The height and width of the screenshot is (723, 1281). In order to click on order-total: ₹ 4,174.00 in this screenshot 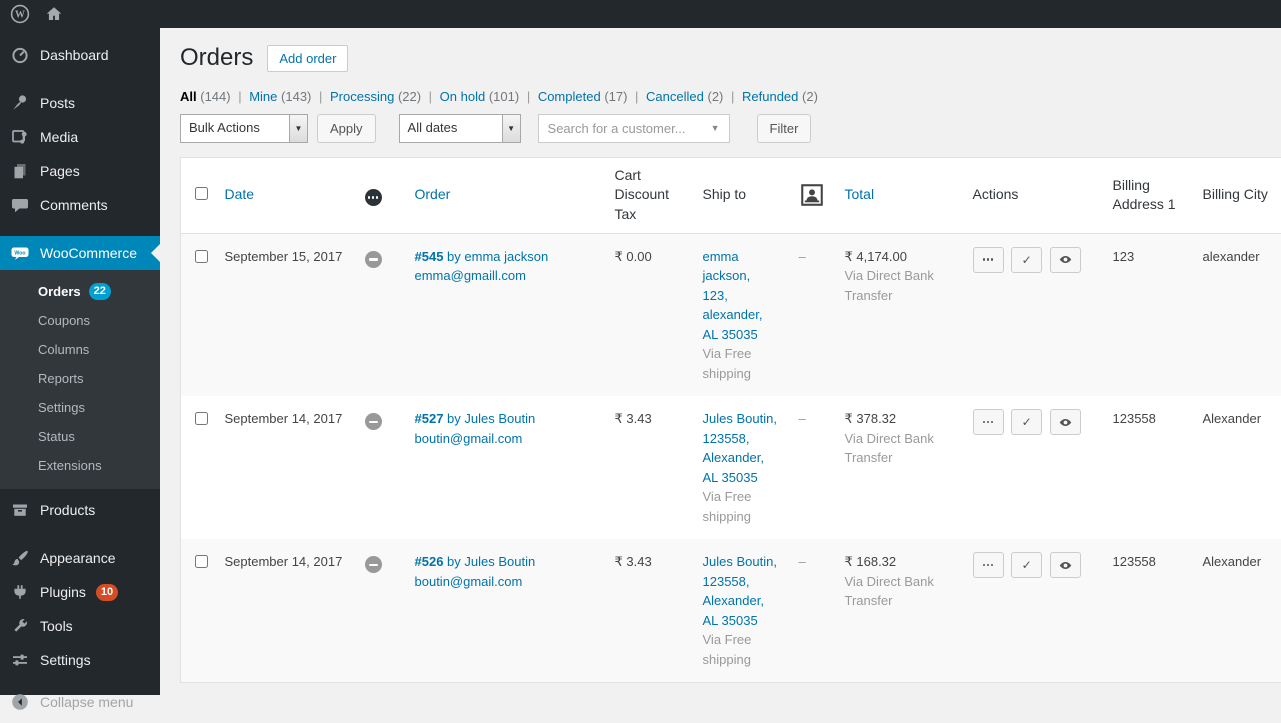, I will do `click(876, 256)`.